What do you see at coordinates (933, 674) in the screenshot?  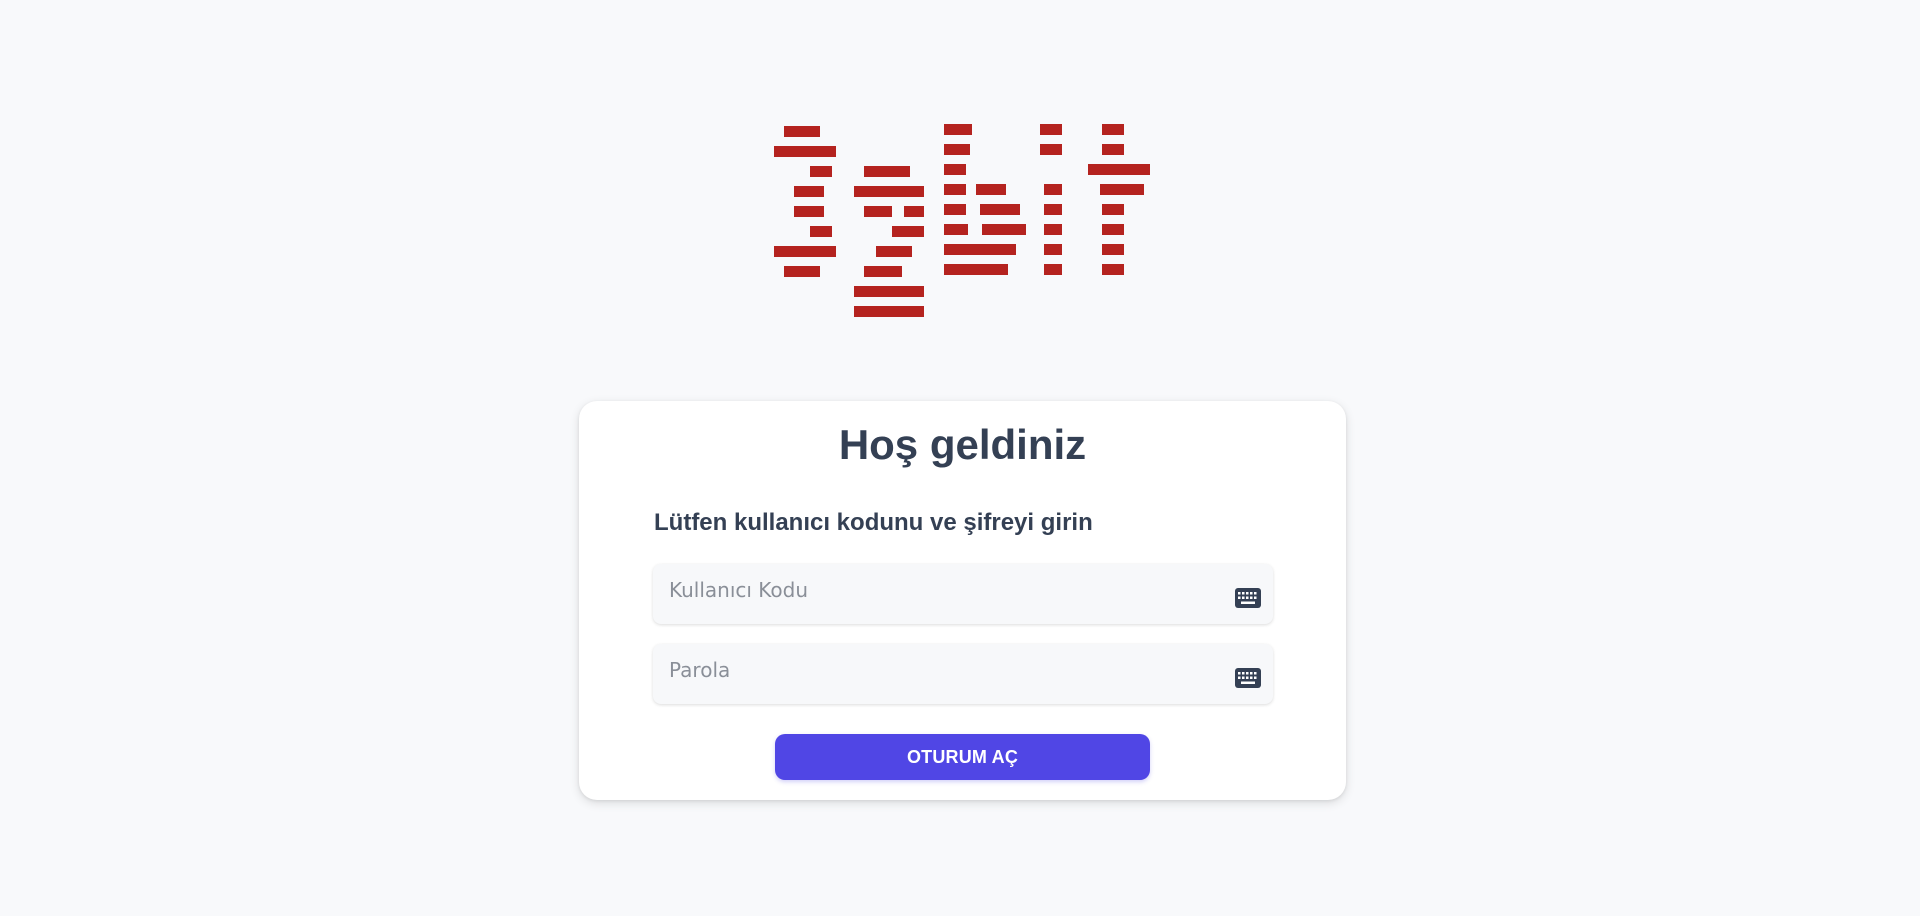 I see `password-input` at bounding box center [933, 674].